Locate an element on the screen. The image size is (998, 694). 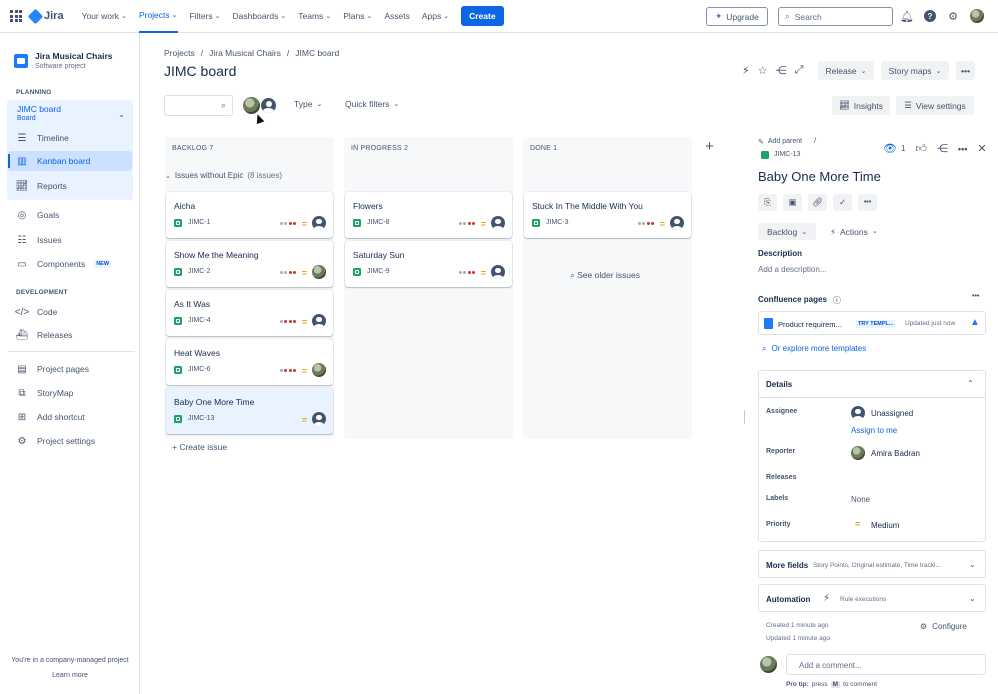
checkmark-icon: ✓ is located at coordinates (842, 202).